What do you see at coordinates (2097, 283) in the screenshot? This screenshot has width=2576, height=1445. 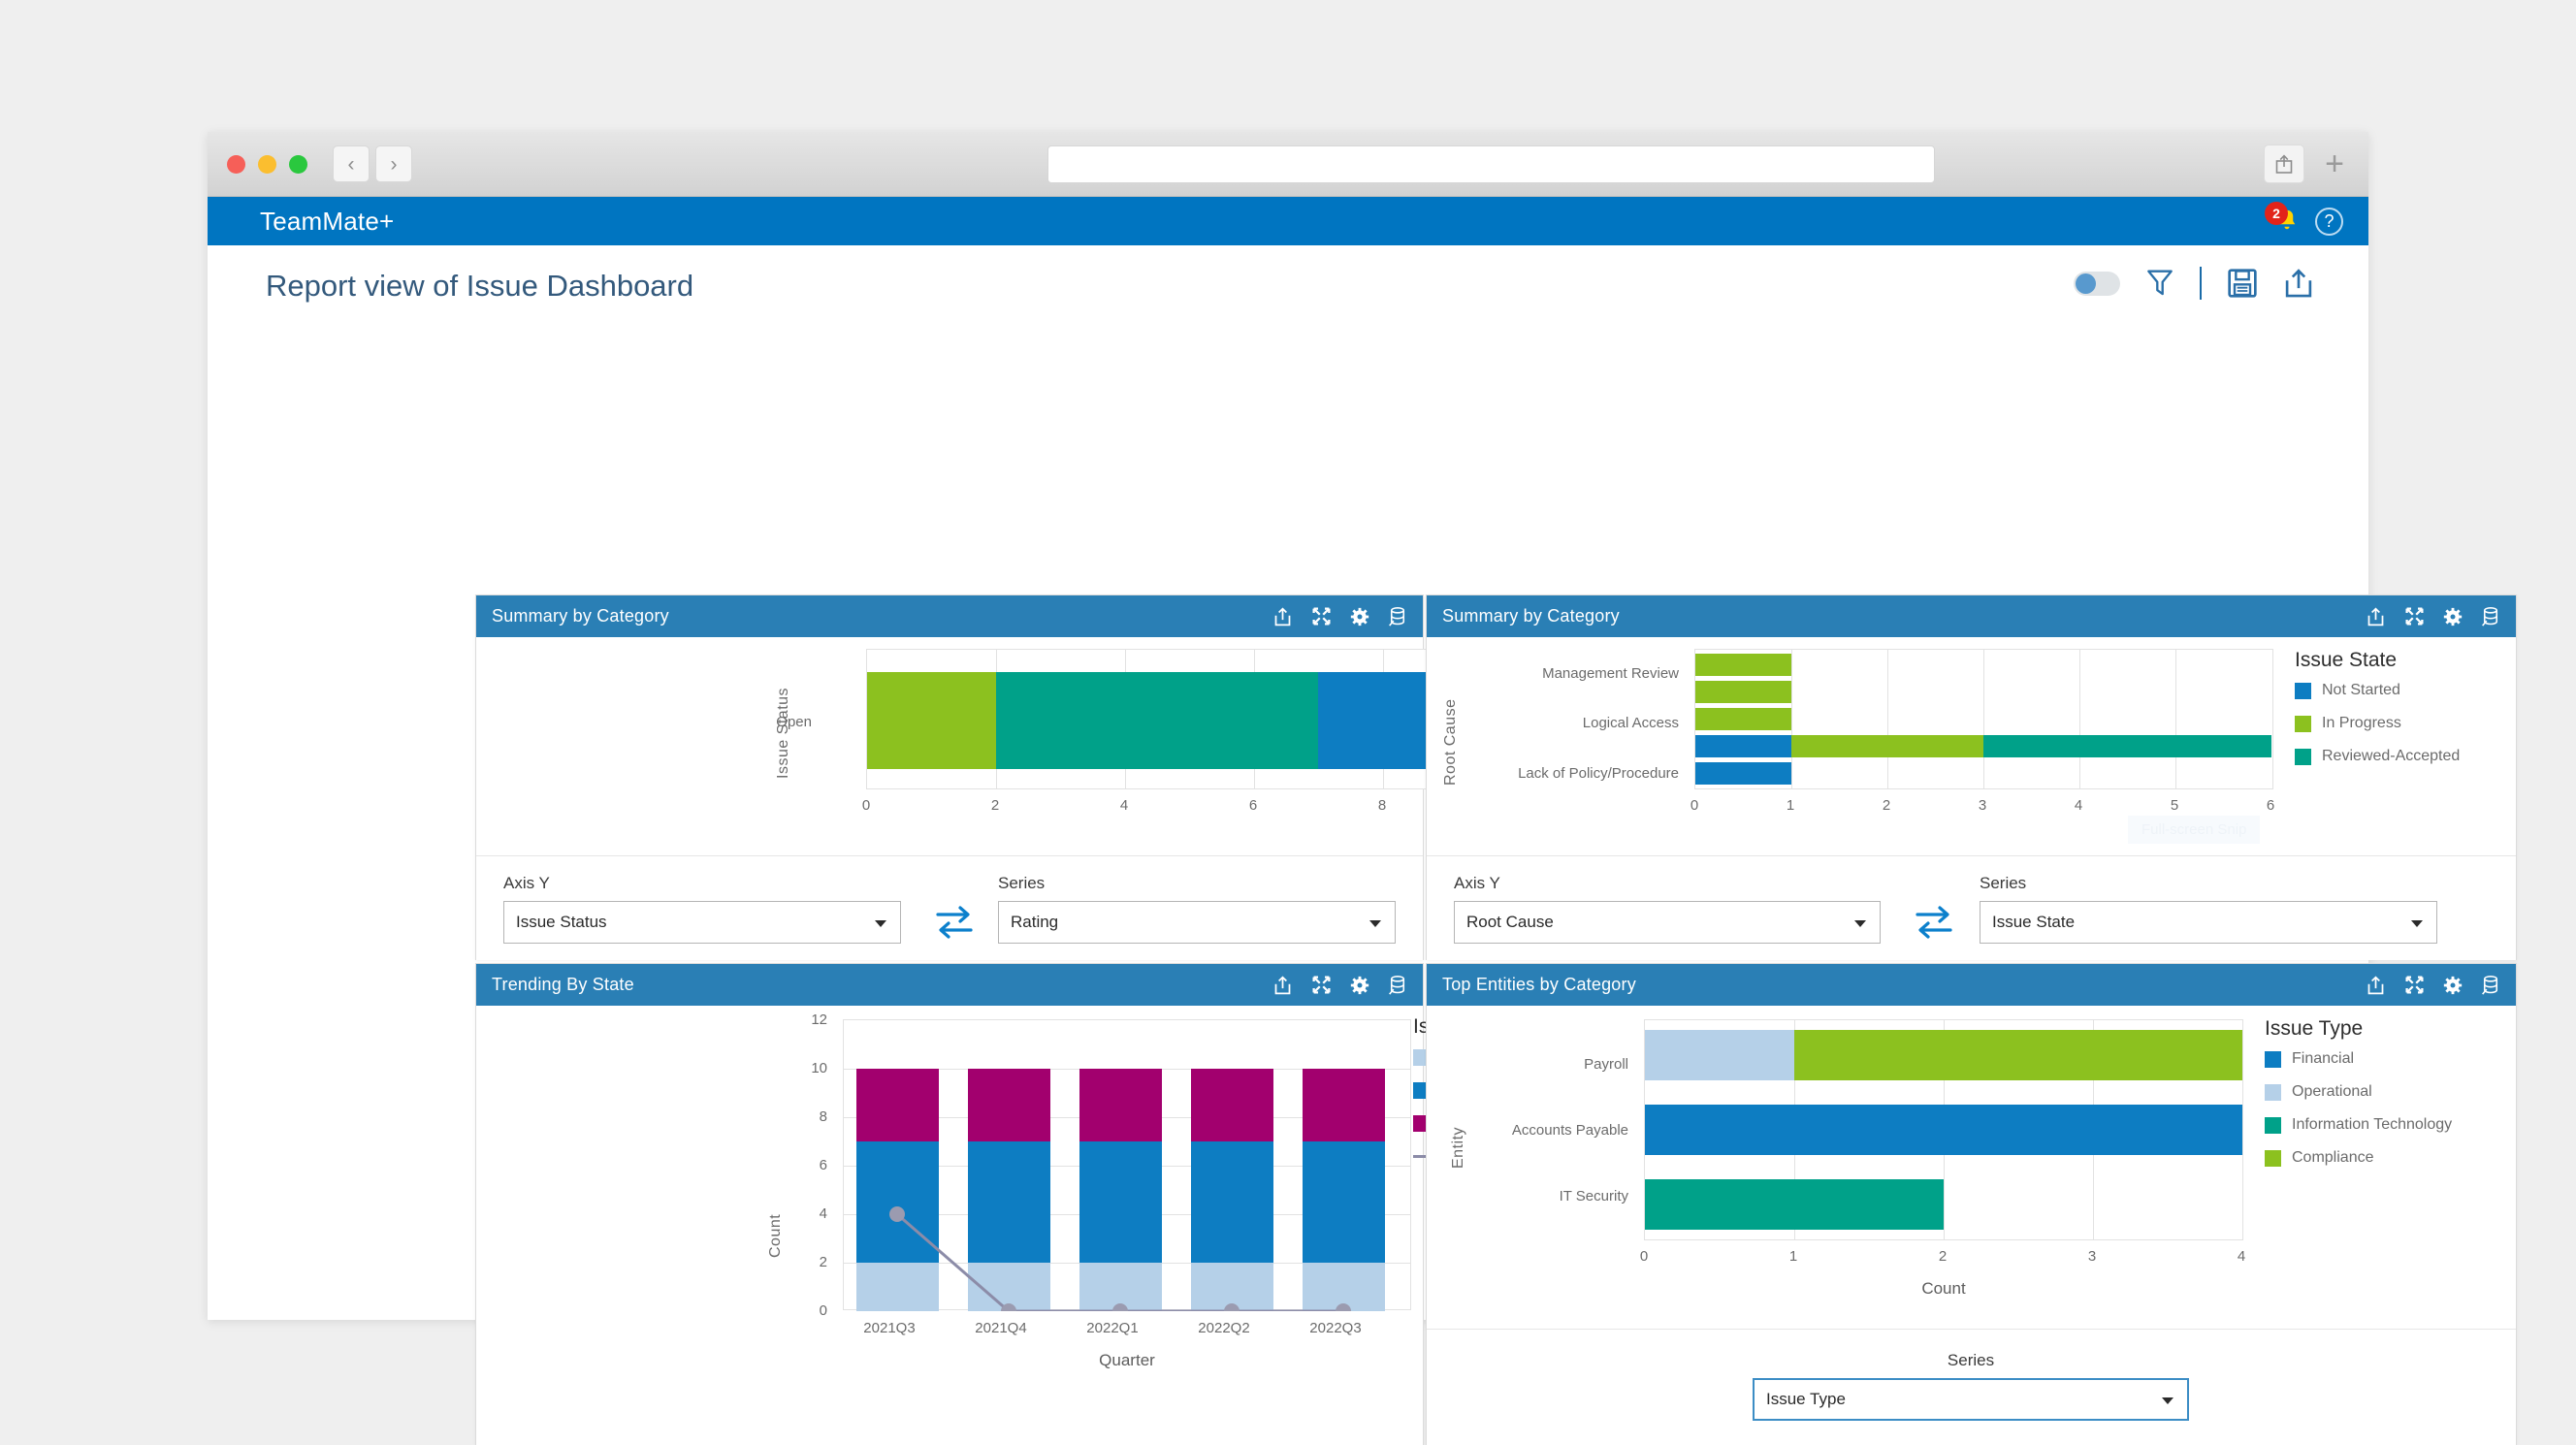 I see `view-mode-toggle` at bounding box center [2097, 283].